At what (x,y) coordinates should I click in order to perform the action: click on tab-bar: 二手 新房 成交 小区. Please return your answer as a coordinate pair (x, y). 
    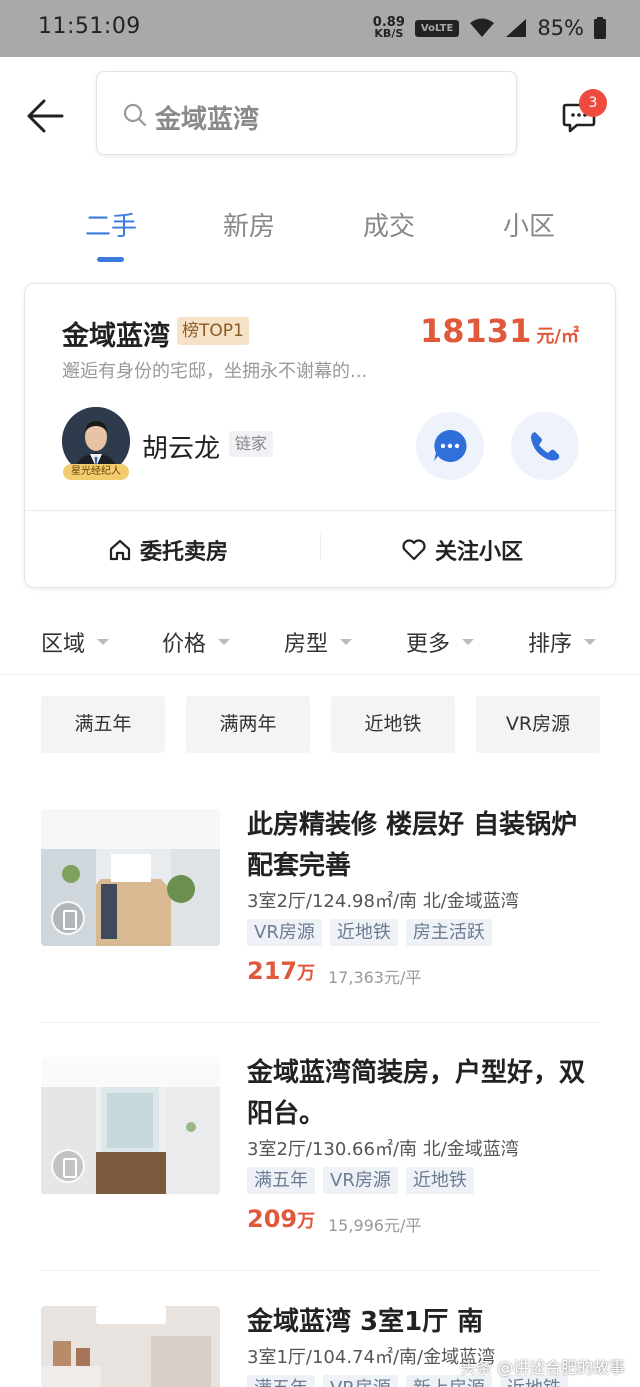
    Looking at the image, I should click on (320, 235).